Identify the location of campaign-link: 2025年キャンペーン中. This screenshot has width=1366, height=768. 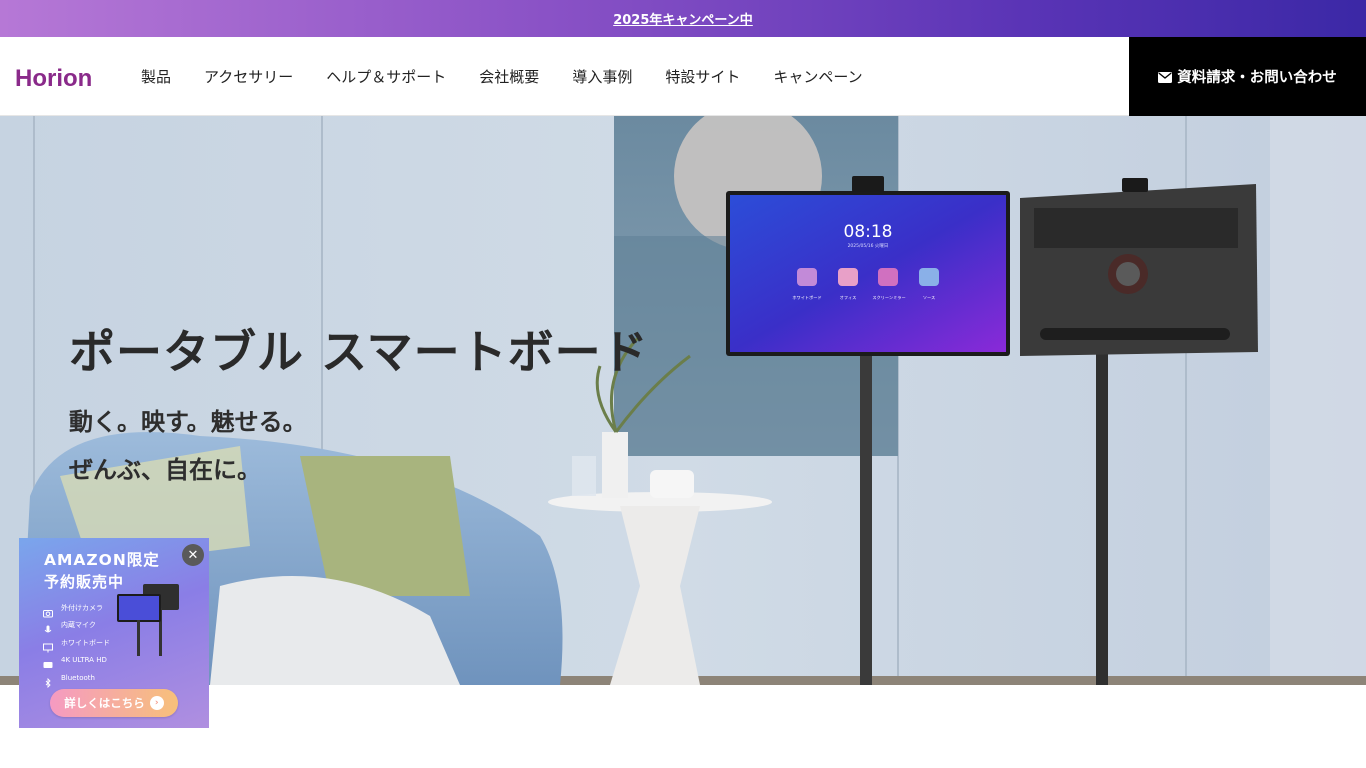
(683, 18).